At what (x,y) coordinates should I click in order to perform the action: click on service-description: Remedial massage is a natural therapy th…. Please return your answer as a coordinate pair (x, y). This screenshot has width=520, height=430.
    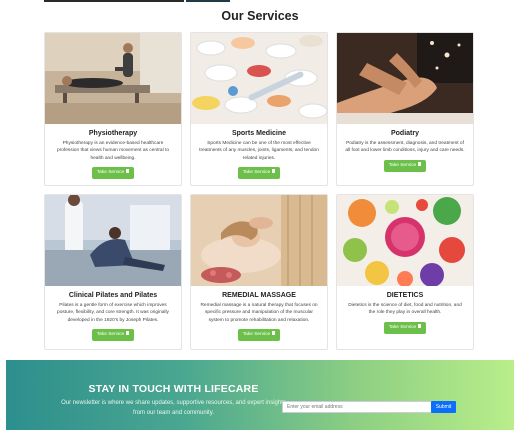
    Looking at the image, I should click on (259, 313).